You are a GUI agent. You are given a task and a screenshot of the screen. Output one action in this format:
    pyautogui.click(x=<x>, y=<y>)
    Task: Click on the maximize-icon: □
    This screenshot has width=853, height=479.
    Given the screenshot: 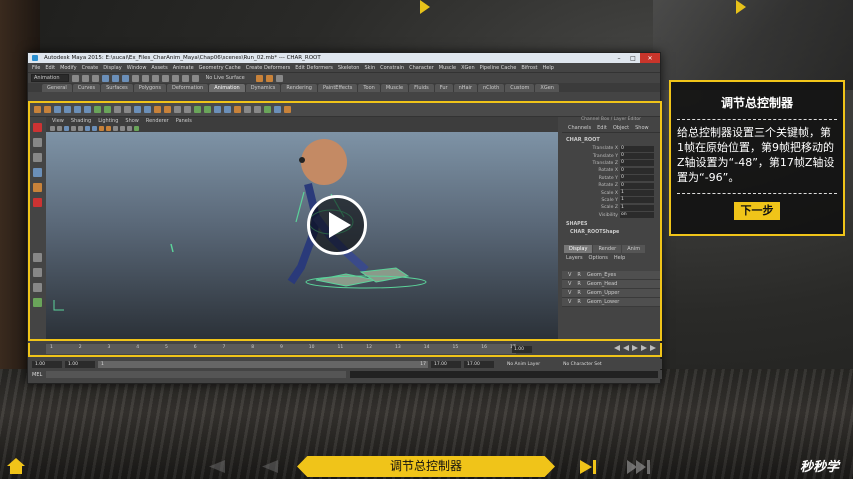 What is the action you would take?
    pyautogui.click(x=633, y=58)
    